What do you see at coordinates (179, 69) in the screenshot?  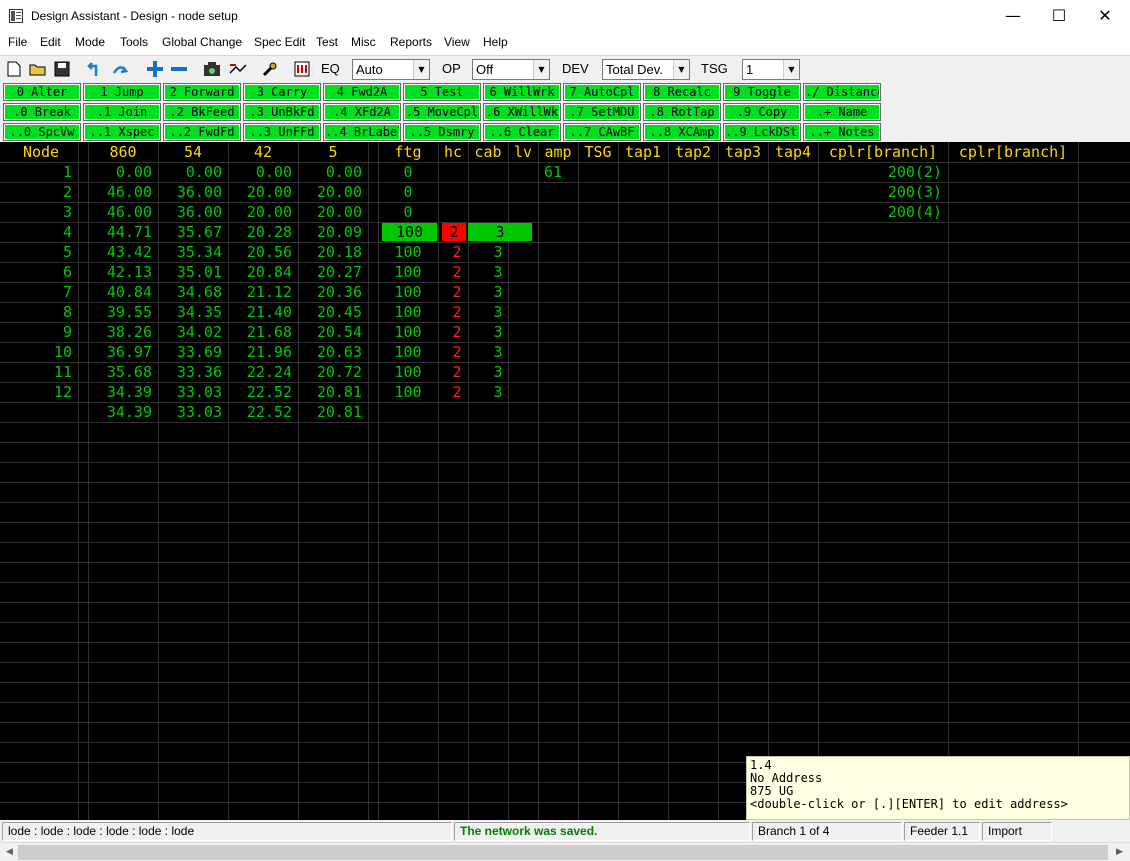 I see `remove-icon` at bounding box center [179, 69].